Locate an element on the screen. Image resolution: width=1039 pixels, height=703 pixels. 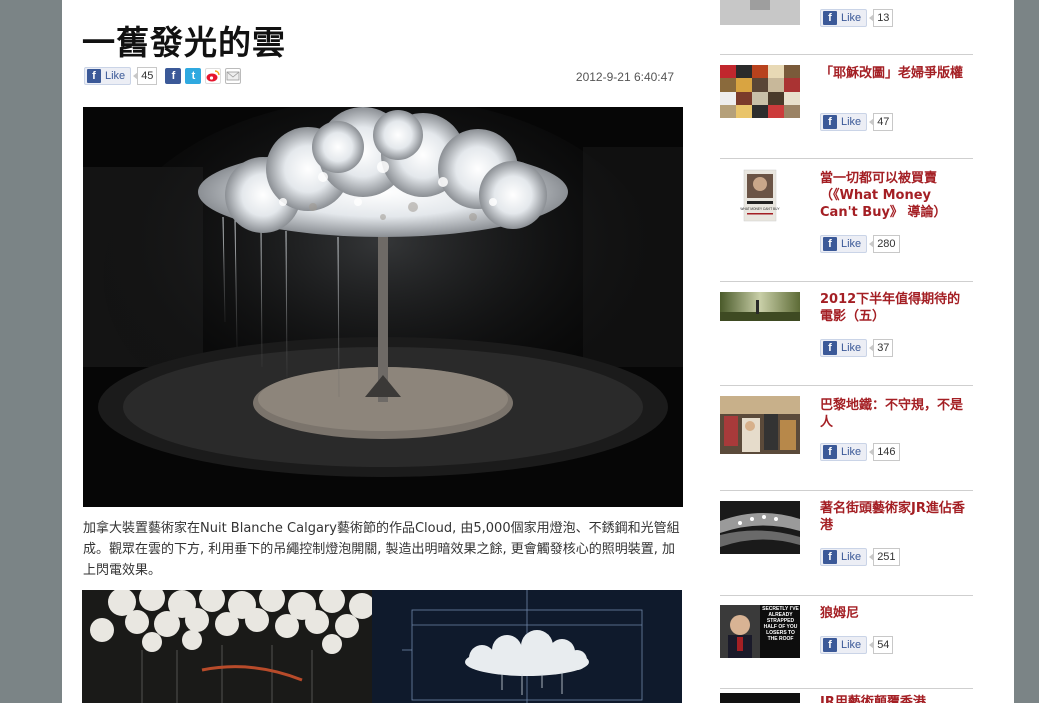
sidebar-item-title: 狼姆尼 is located at coordinates (895, 613).